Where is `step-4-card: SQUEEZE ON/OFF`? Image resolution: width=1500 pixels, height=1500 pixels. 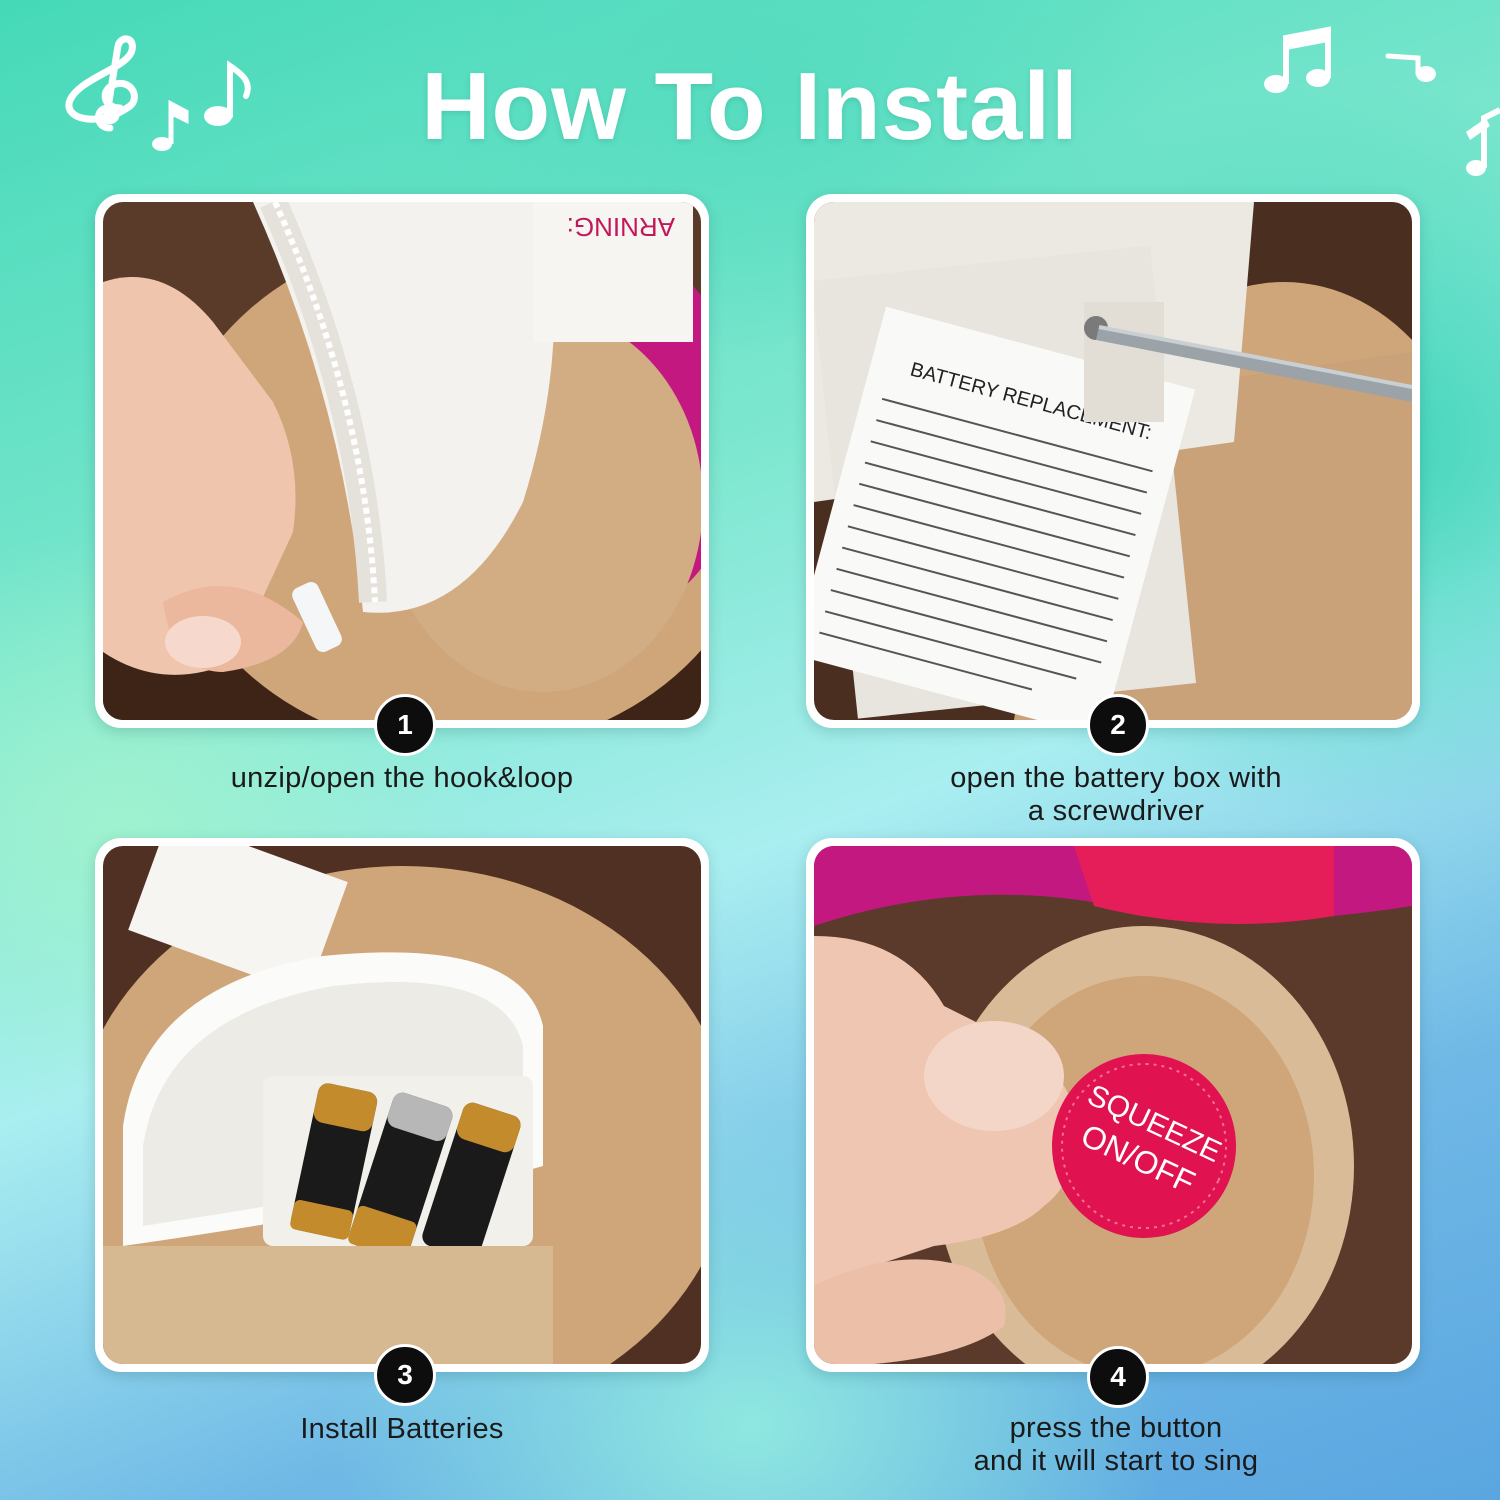 step-4-card: SQUEEZE ON/OFF is located at coordinates (1113, 1105).